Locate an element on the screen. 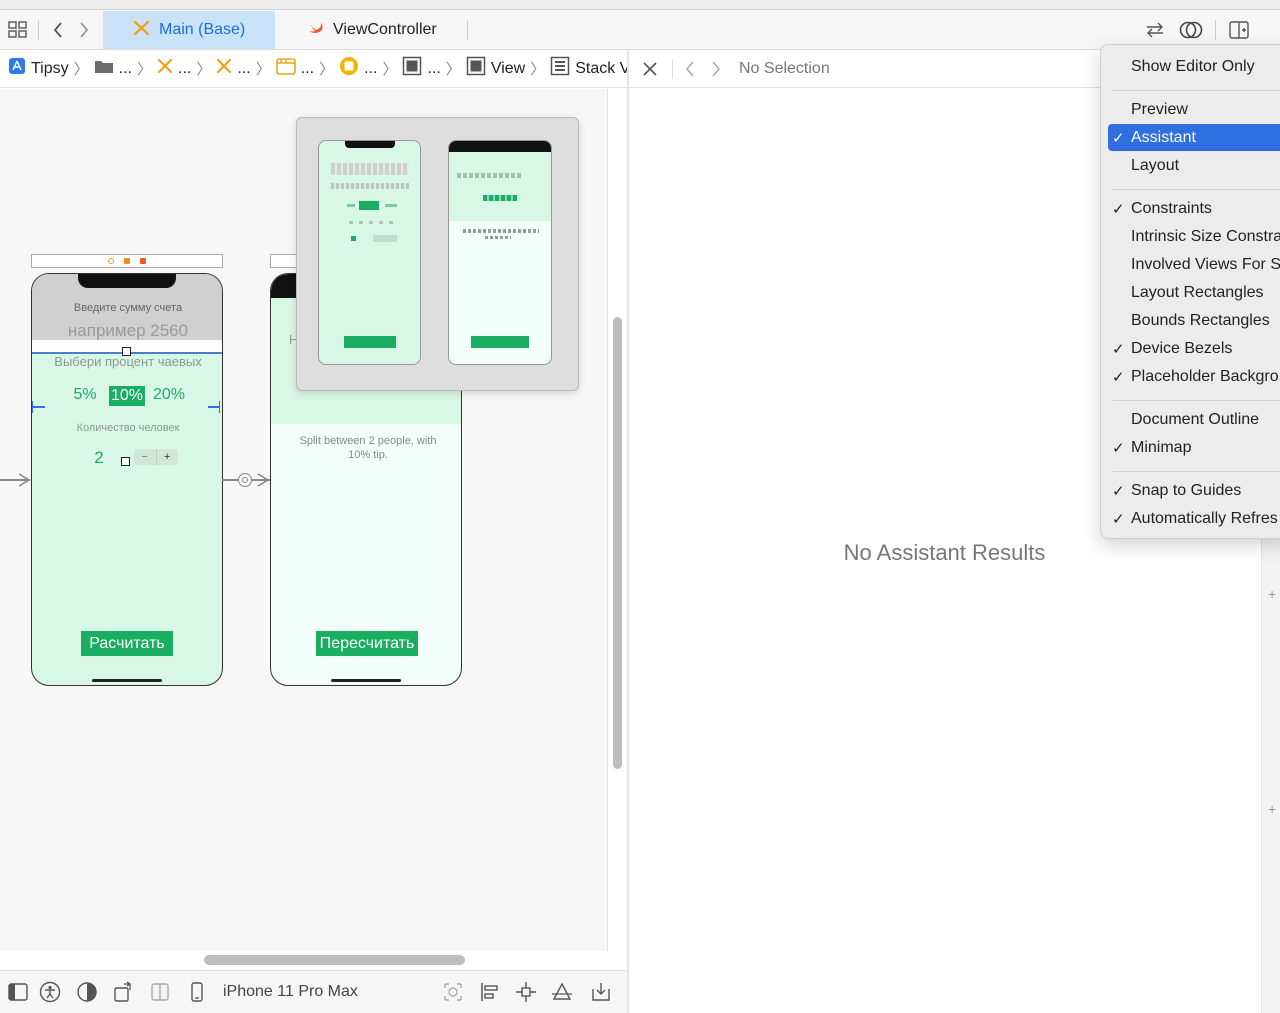 Image resolution: width=1280 pixels, height=1013 pixels. breadcrumb-project: Tipsy is located at coordinates (38, 68).